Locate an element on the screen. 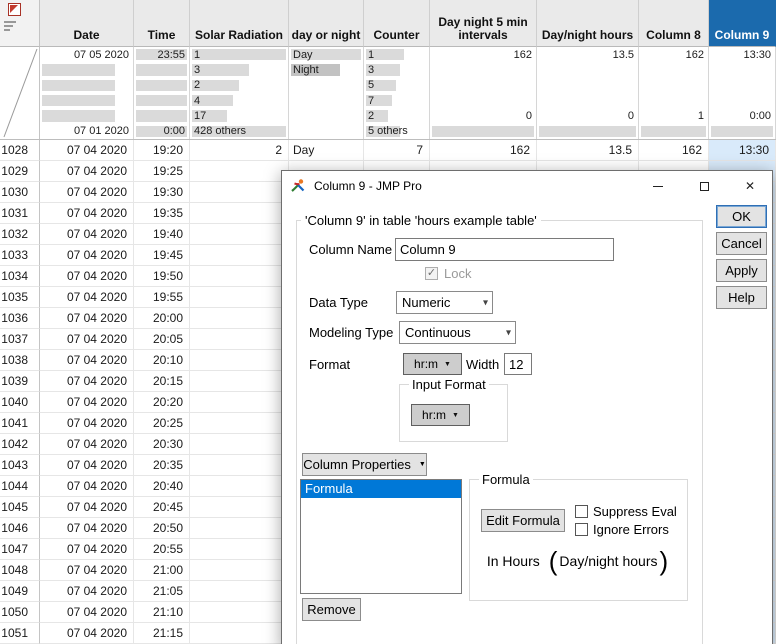 This screenshot has height=644, width=776. row-number: 1036 is located at coordinates (20, 318).